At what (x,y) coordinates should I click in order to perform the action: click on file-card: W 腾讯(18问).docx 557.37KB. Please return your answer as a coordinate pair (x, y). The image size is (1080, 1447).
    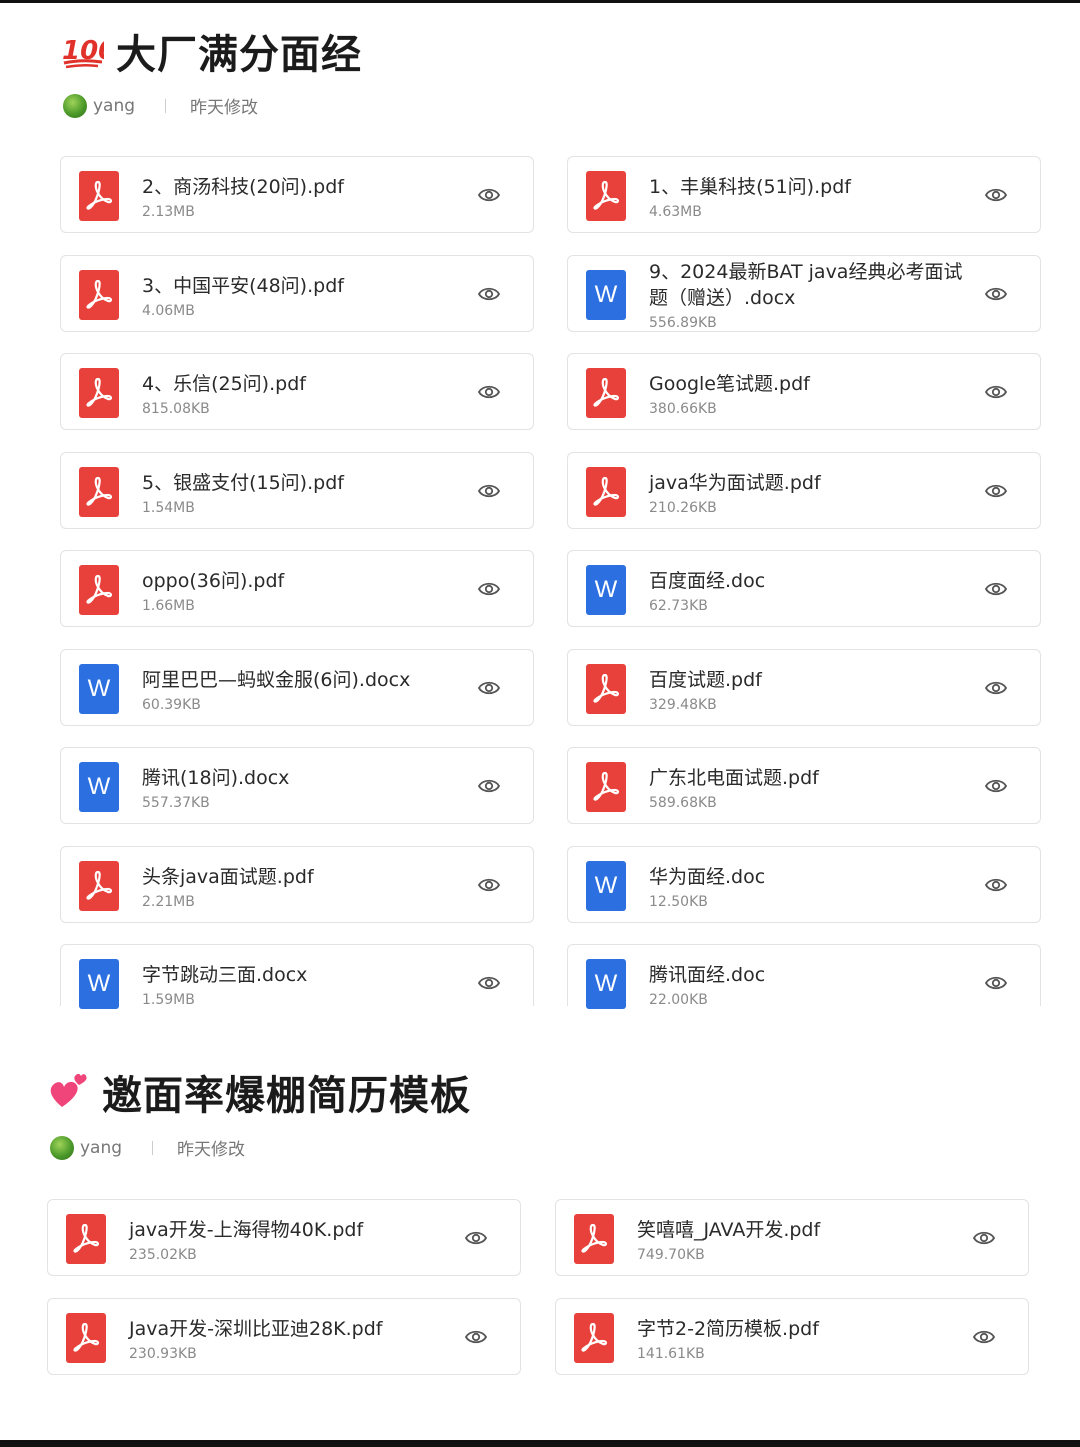
    Looking at the image, I should click on (297, 785).